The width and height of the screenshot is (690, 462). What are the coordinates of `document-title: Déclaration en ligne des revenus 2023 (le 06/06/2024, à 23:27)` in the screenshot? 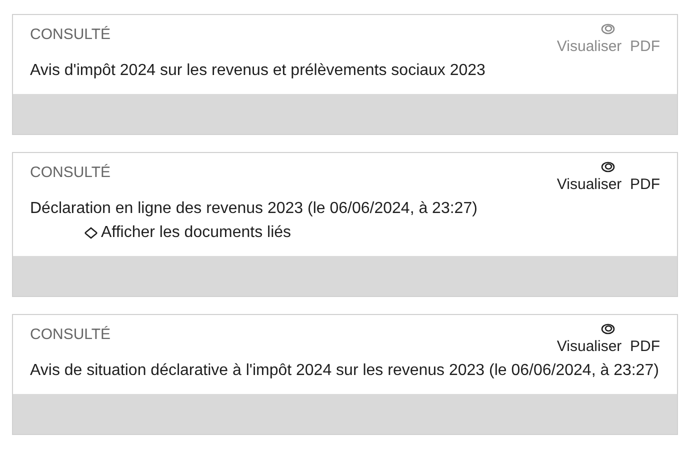 It's located at (254, 209).